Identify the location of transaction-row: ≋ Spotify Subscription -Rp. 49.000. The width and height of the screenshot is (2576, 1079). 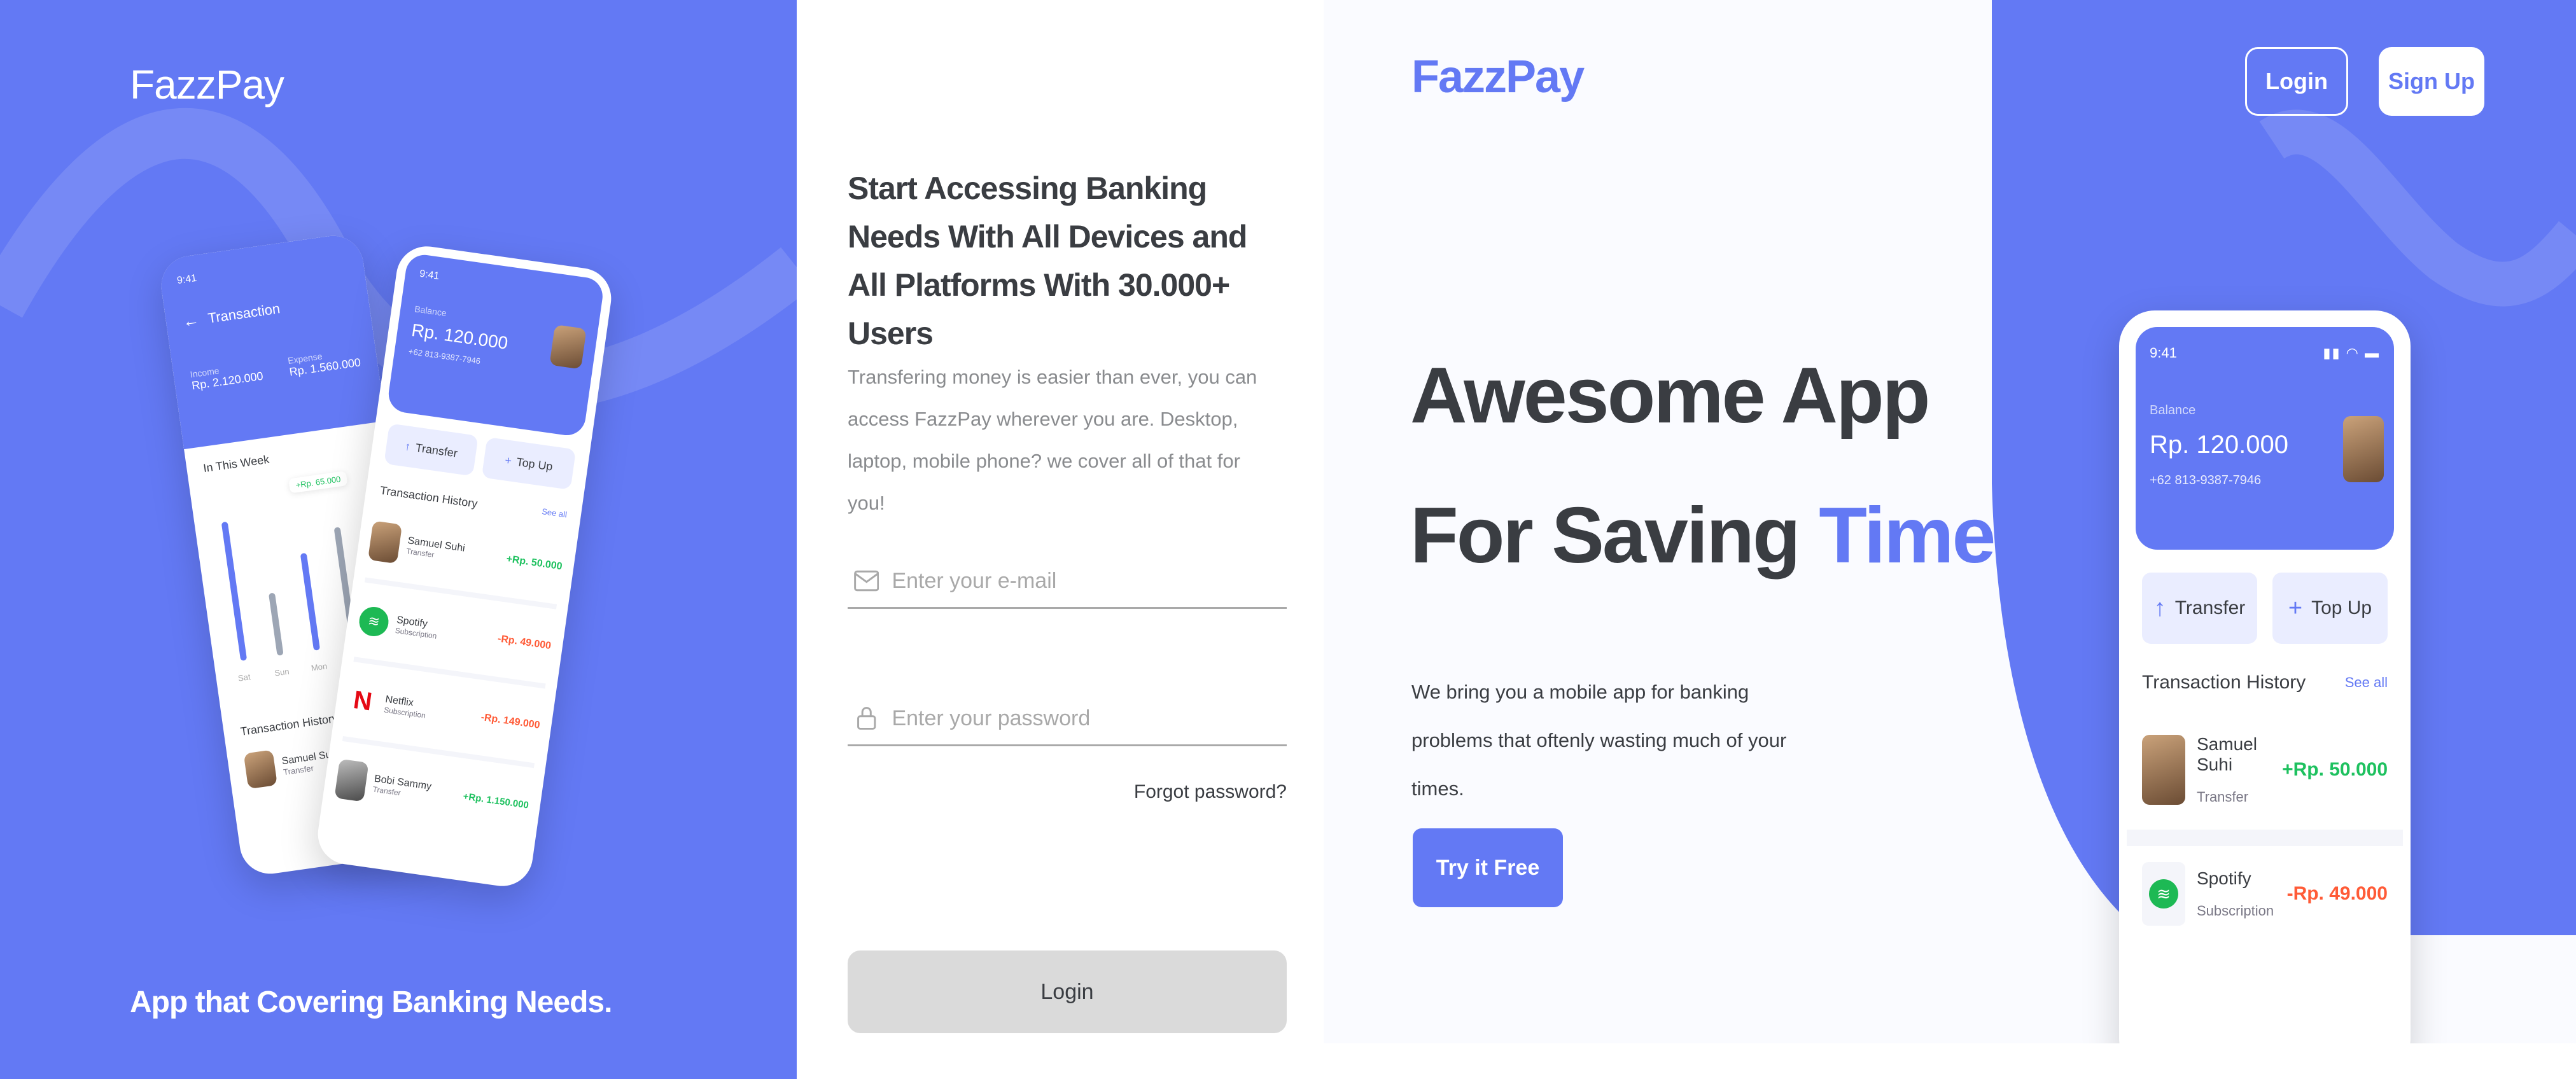
(2265, 894).